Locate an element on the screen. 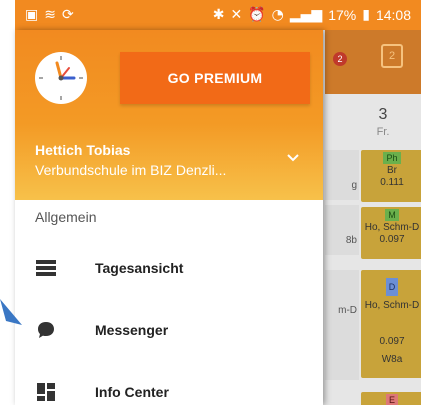  chat-bubble-icon is located at coordinates (46, 330).